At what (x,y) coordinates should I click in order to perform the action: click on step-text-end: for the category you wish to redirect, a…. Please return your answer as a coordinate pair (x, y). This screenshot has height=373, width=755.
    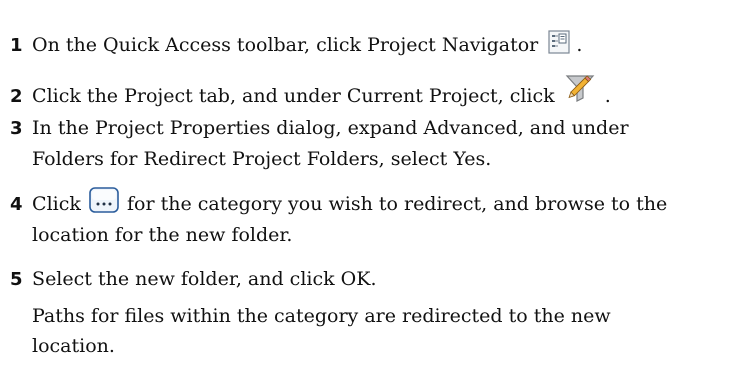
    Looking at the image, I should click on (397, 204).